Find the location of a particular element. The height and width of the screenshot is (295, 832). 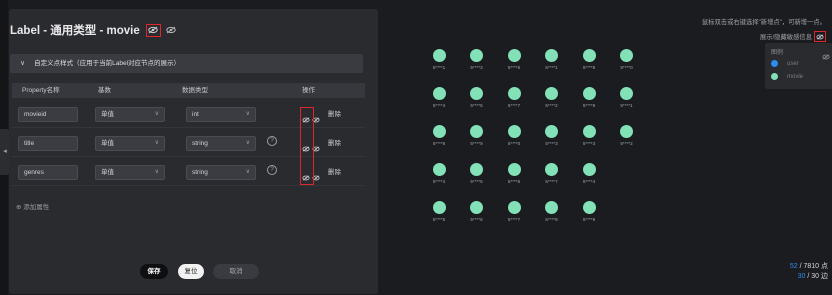

eye-icon is located at coordinates (171, 30).